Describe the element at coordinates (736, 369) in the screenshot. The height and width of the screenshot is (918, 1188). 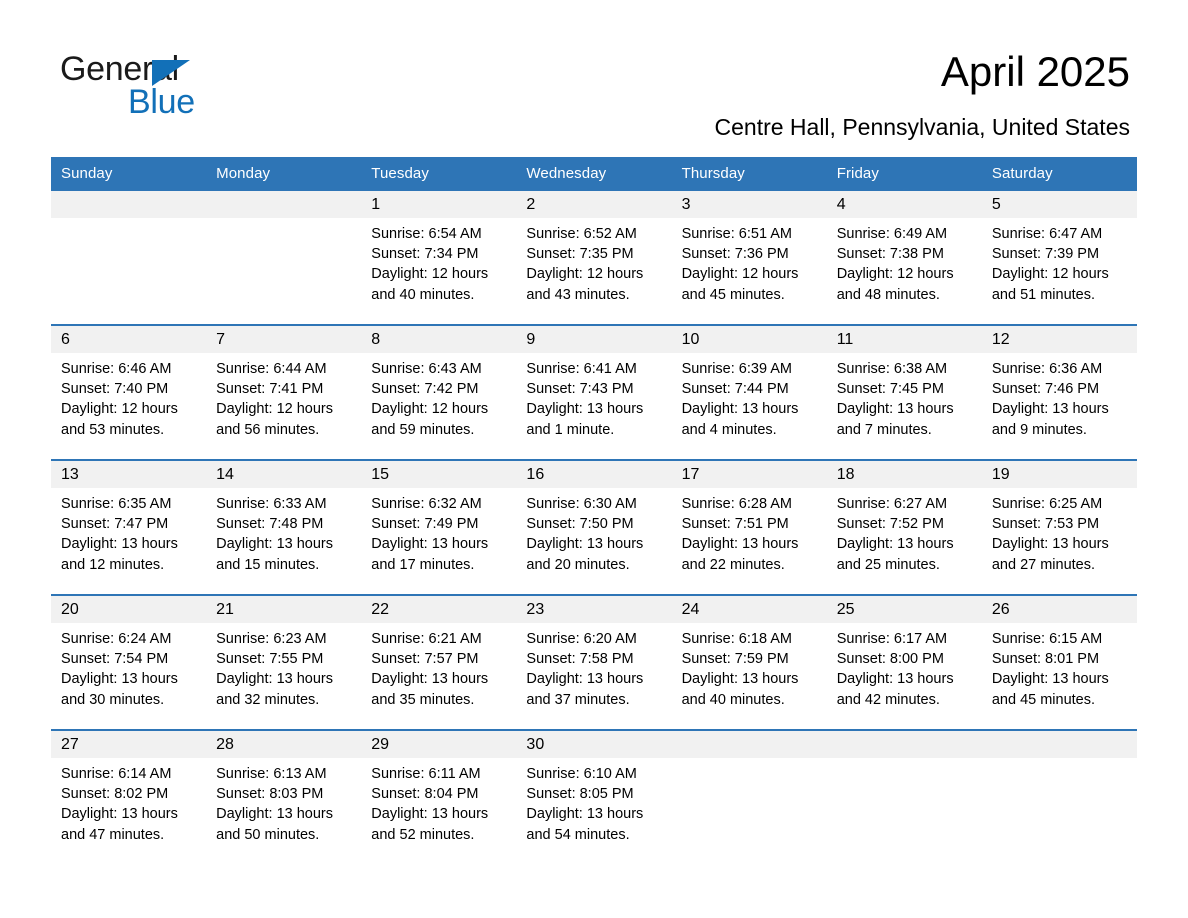
I see `sunrise-text: Sunrise: 6:39 AM` at that location.